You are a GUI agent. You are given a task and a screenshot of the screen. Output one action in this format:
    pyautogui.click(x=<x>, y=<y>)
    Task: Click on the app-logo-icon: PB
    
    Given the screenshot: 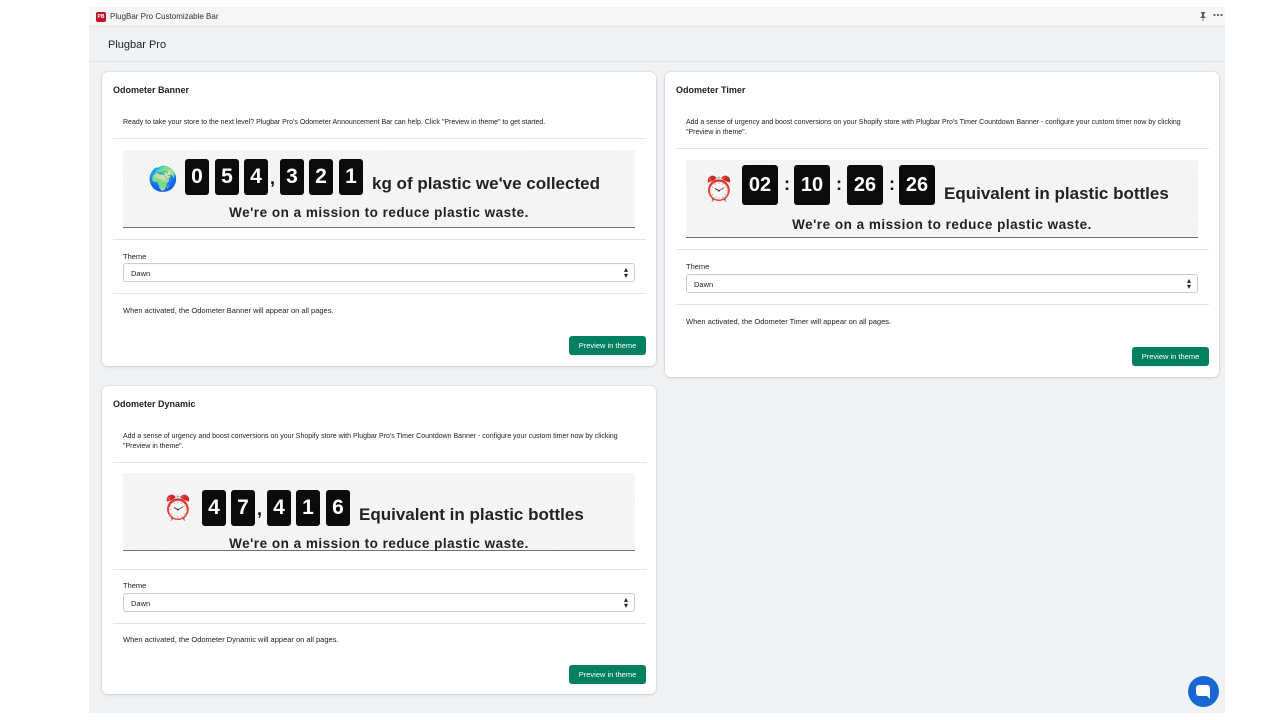 What is the action you would take?
    pyautogui.click(x=101, y=17)
    